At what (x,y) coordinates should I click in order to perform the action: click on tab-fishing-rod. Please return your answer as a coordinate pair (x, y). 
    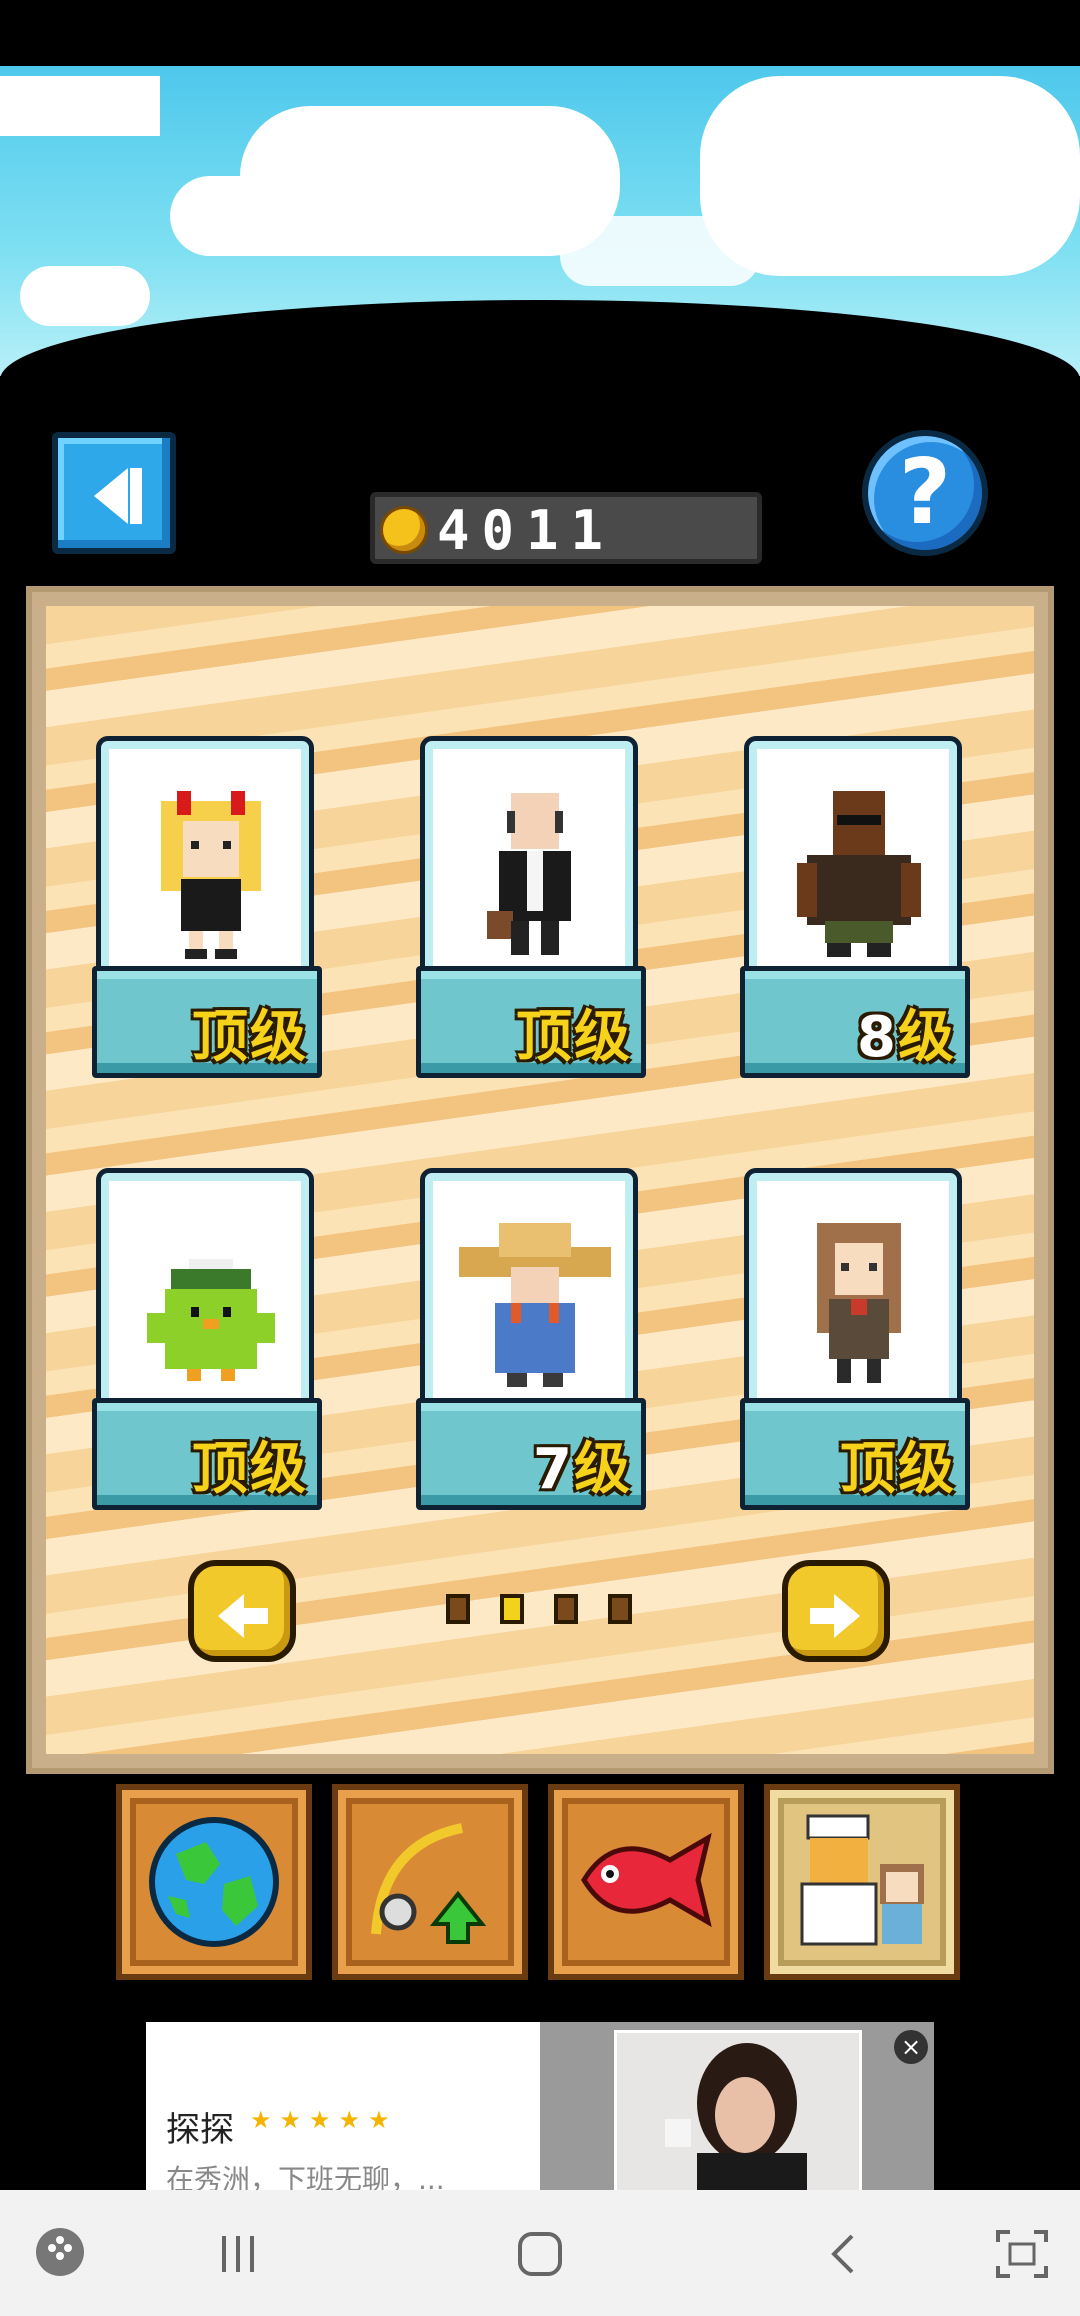
    Looking at the image, I should click on (430, 1882).